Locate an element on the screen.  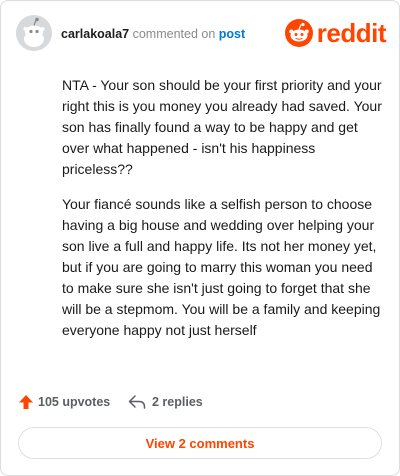
snoo-avatar-icon is located at coordinates (34, 33).